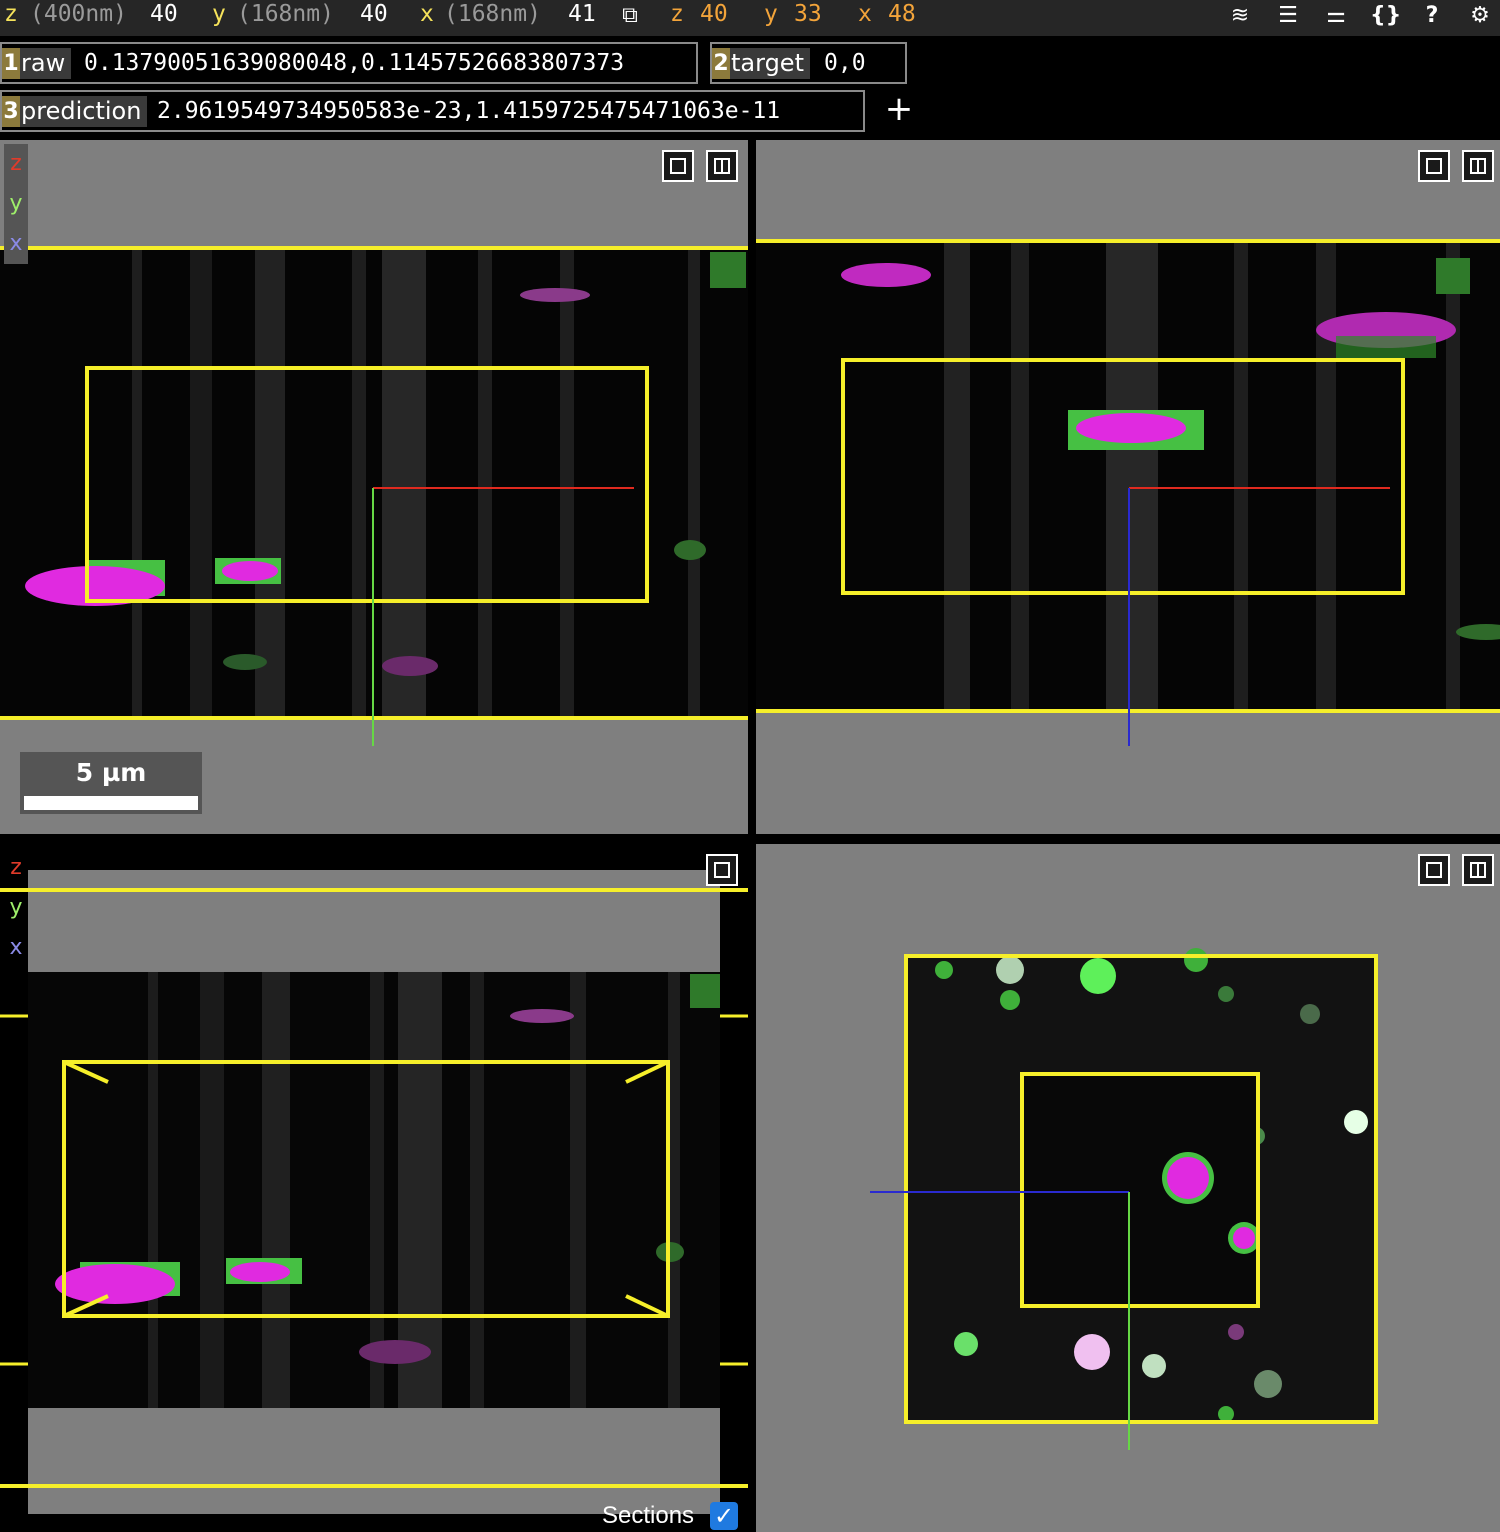 This screenshot has width=1500, height=1532. Describe the element at coordinates (1480, 16) in the screenshot. I see `settings-icon: ⚙` at that location.